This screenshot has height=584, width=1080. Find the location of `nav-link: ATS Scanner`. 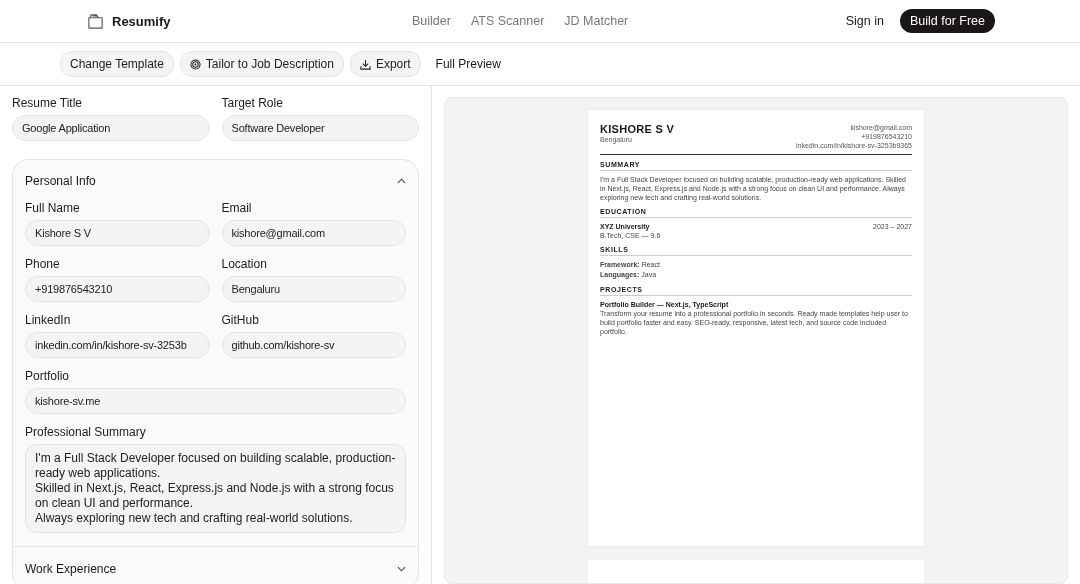

nav-link: ATS Scanner is located at coordinates (507, 21).